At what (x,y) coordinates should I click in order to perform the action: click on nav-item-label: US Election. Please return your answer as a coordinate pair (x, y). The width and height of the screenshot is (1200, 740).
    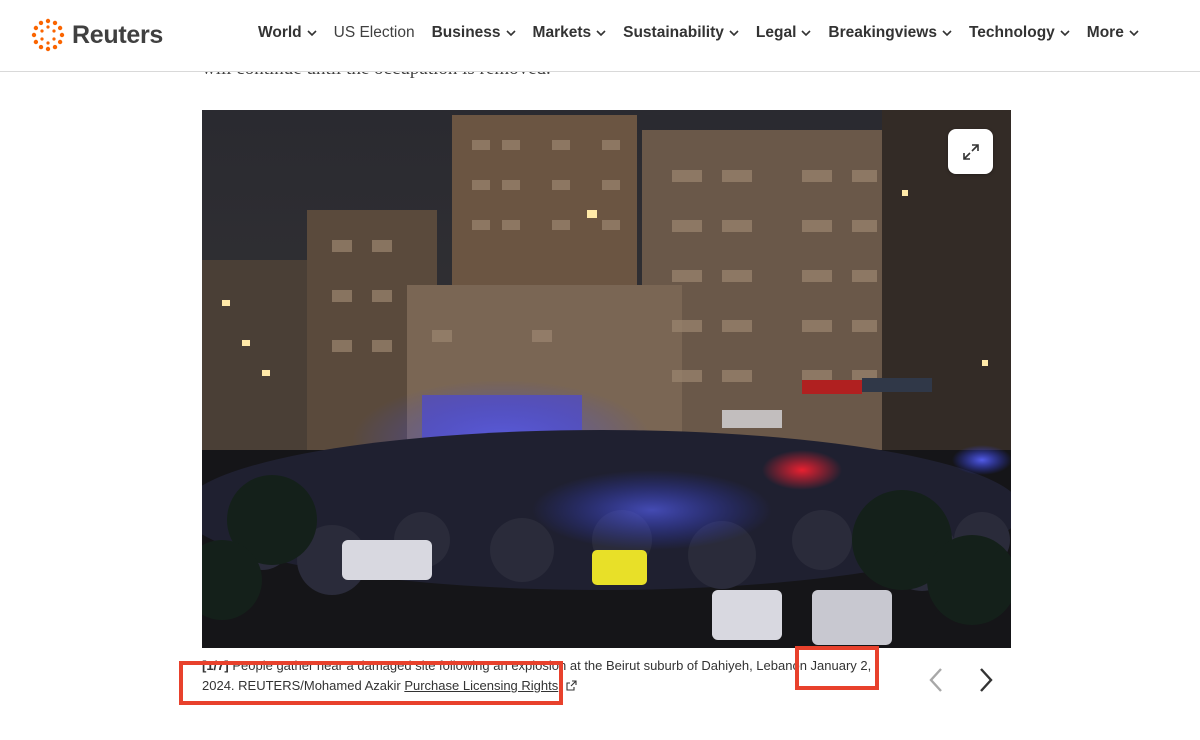
    Looking at the image, I should click on (374, 32).